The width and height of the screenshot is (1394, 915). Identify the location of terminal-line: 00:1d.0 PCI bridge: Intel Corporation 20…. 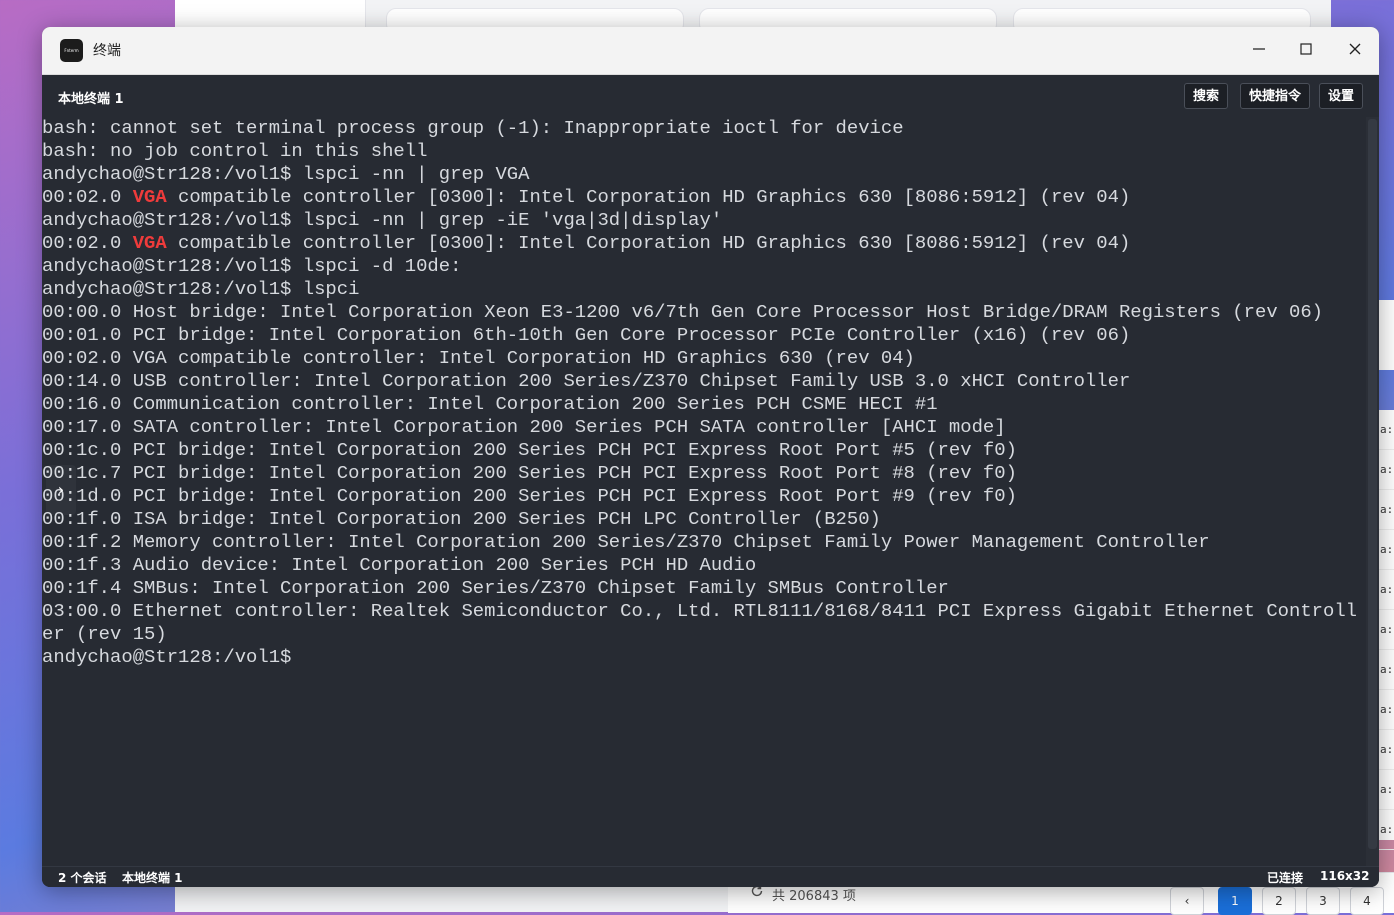
(529, 496).